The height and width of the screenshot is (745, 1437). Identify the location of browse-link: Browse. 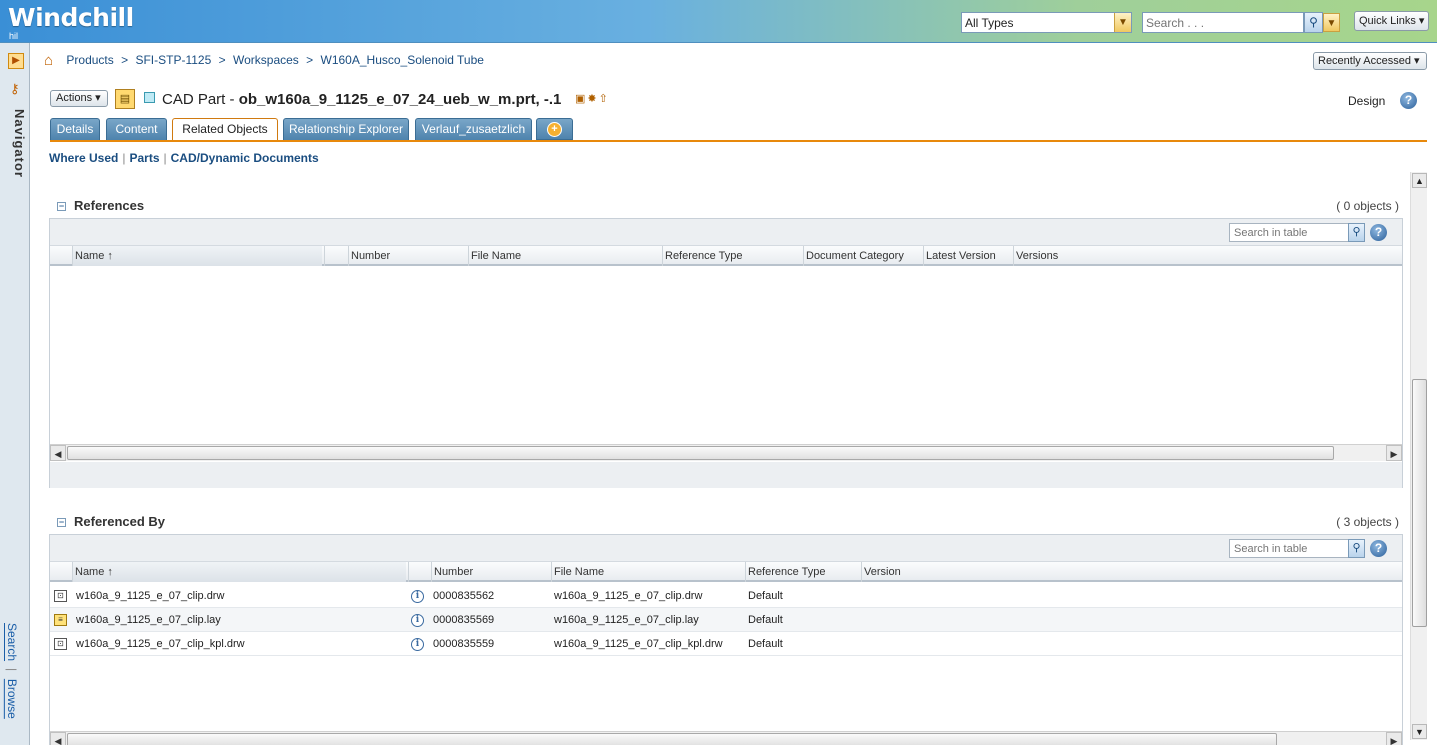
(12, 699).